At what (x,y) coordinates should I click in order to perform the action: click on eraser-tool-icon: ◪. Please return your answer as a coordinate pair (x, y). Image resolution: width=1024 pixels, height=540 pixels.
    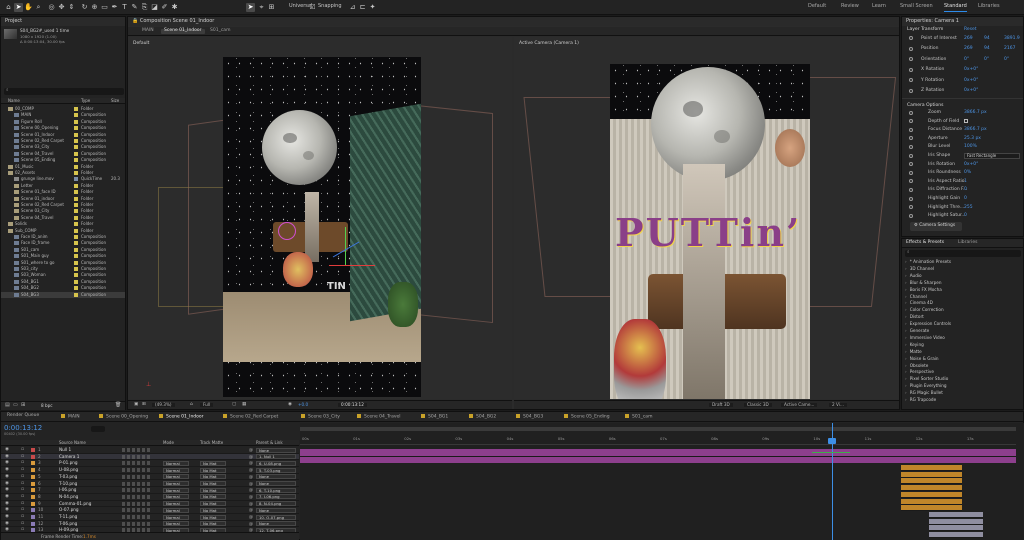
    Looking at the image, I should click on (154, 7).